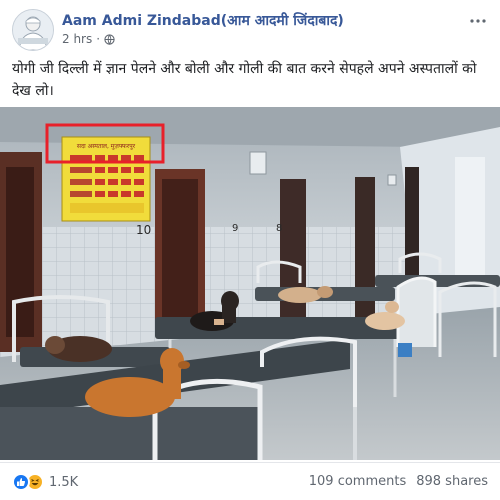  What do you see at coordinates (143, 230) in the screenshot?
I see `ward-number: 10` at bounding box center [143, 230].